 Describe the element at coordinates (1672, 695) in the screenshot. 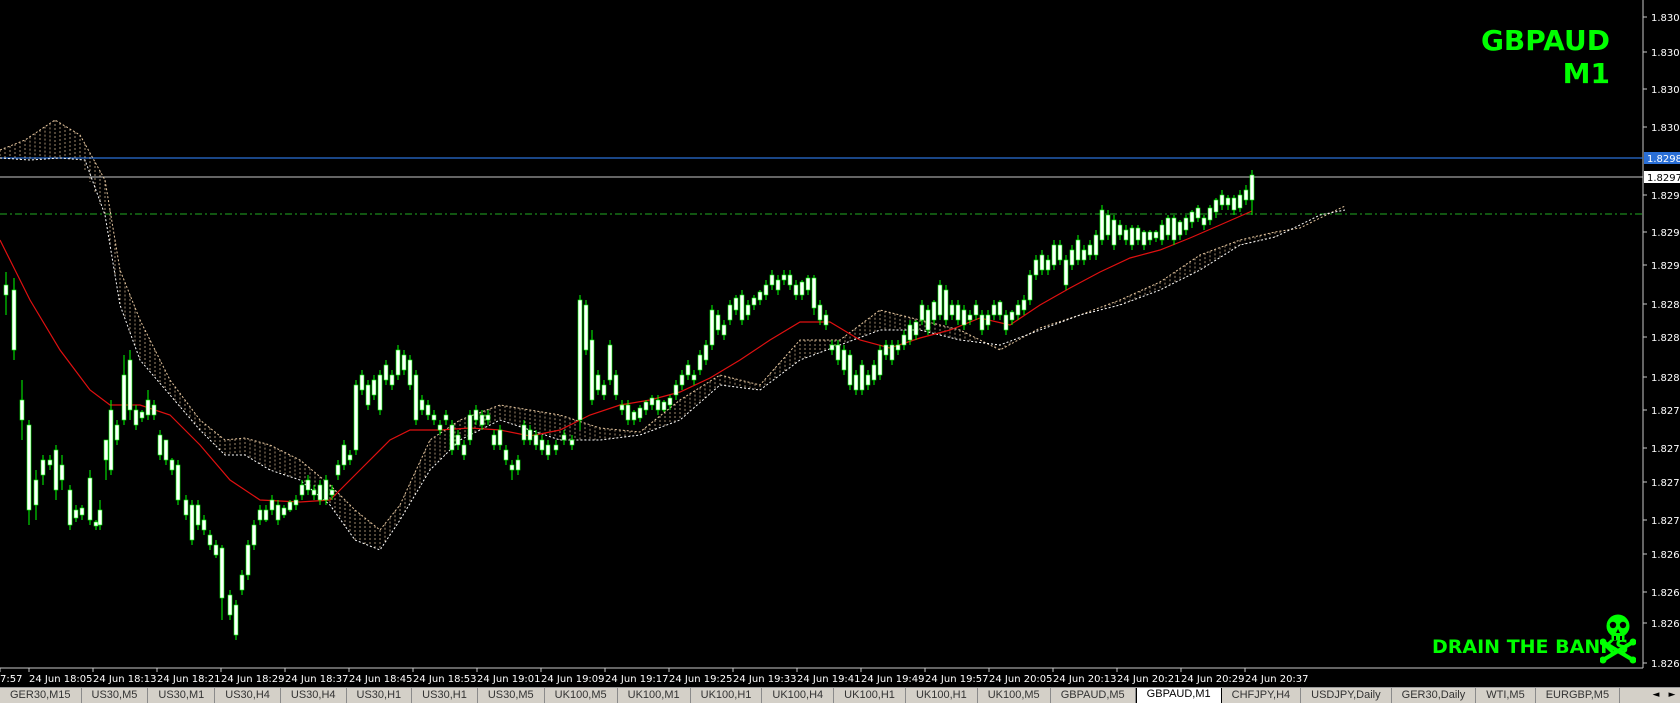

I see `tab-scroll-right-icon: ►` at that location.